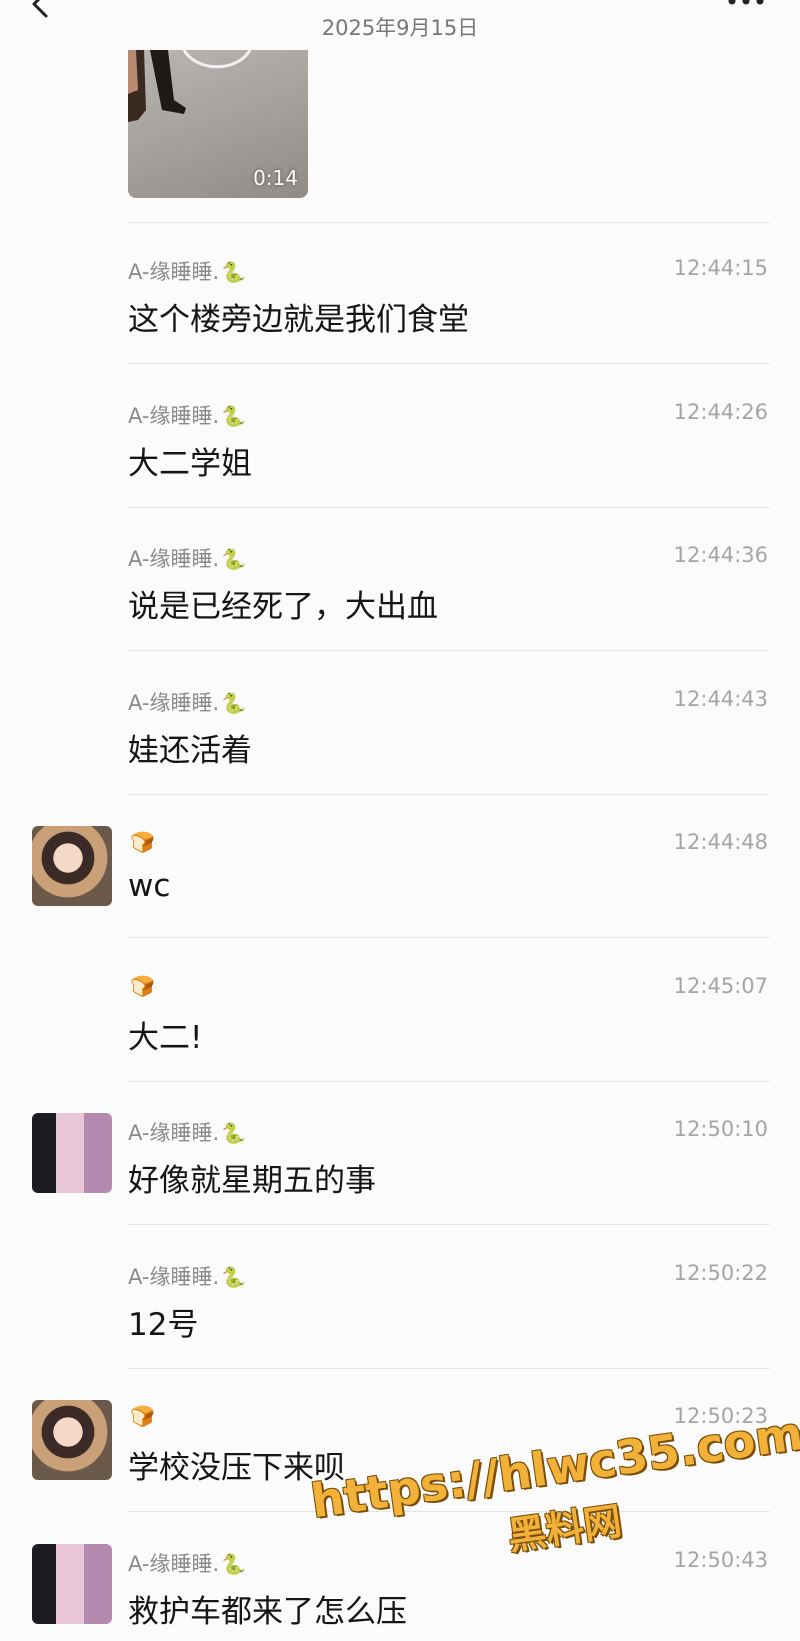 The image size is (800, 1641). Describe the element at coordinates (720, 699) in the screenshot. I see `message-time: 12:44:43` at that location.